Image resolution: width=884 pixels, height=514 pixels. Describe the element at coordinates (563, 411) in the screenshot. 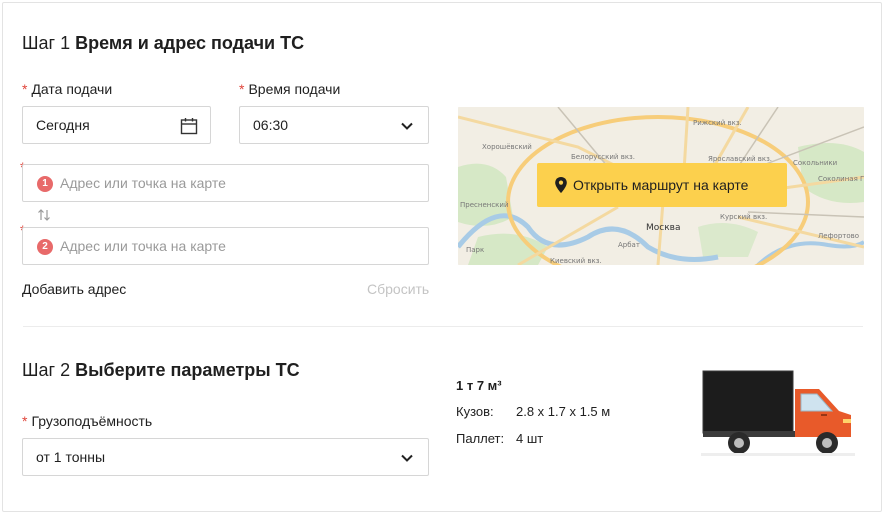

I see `body-size-value: 2.8 x 1.7 x 1.5 м` at that location.